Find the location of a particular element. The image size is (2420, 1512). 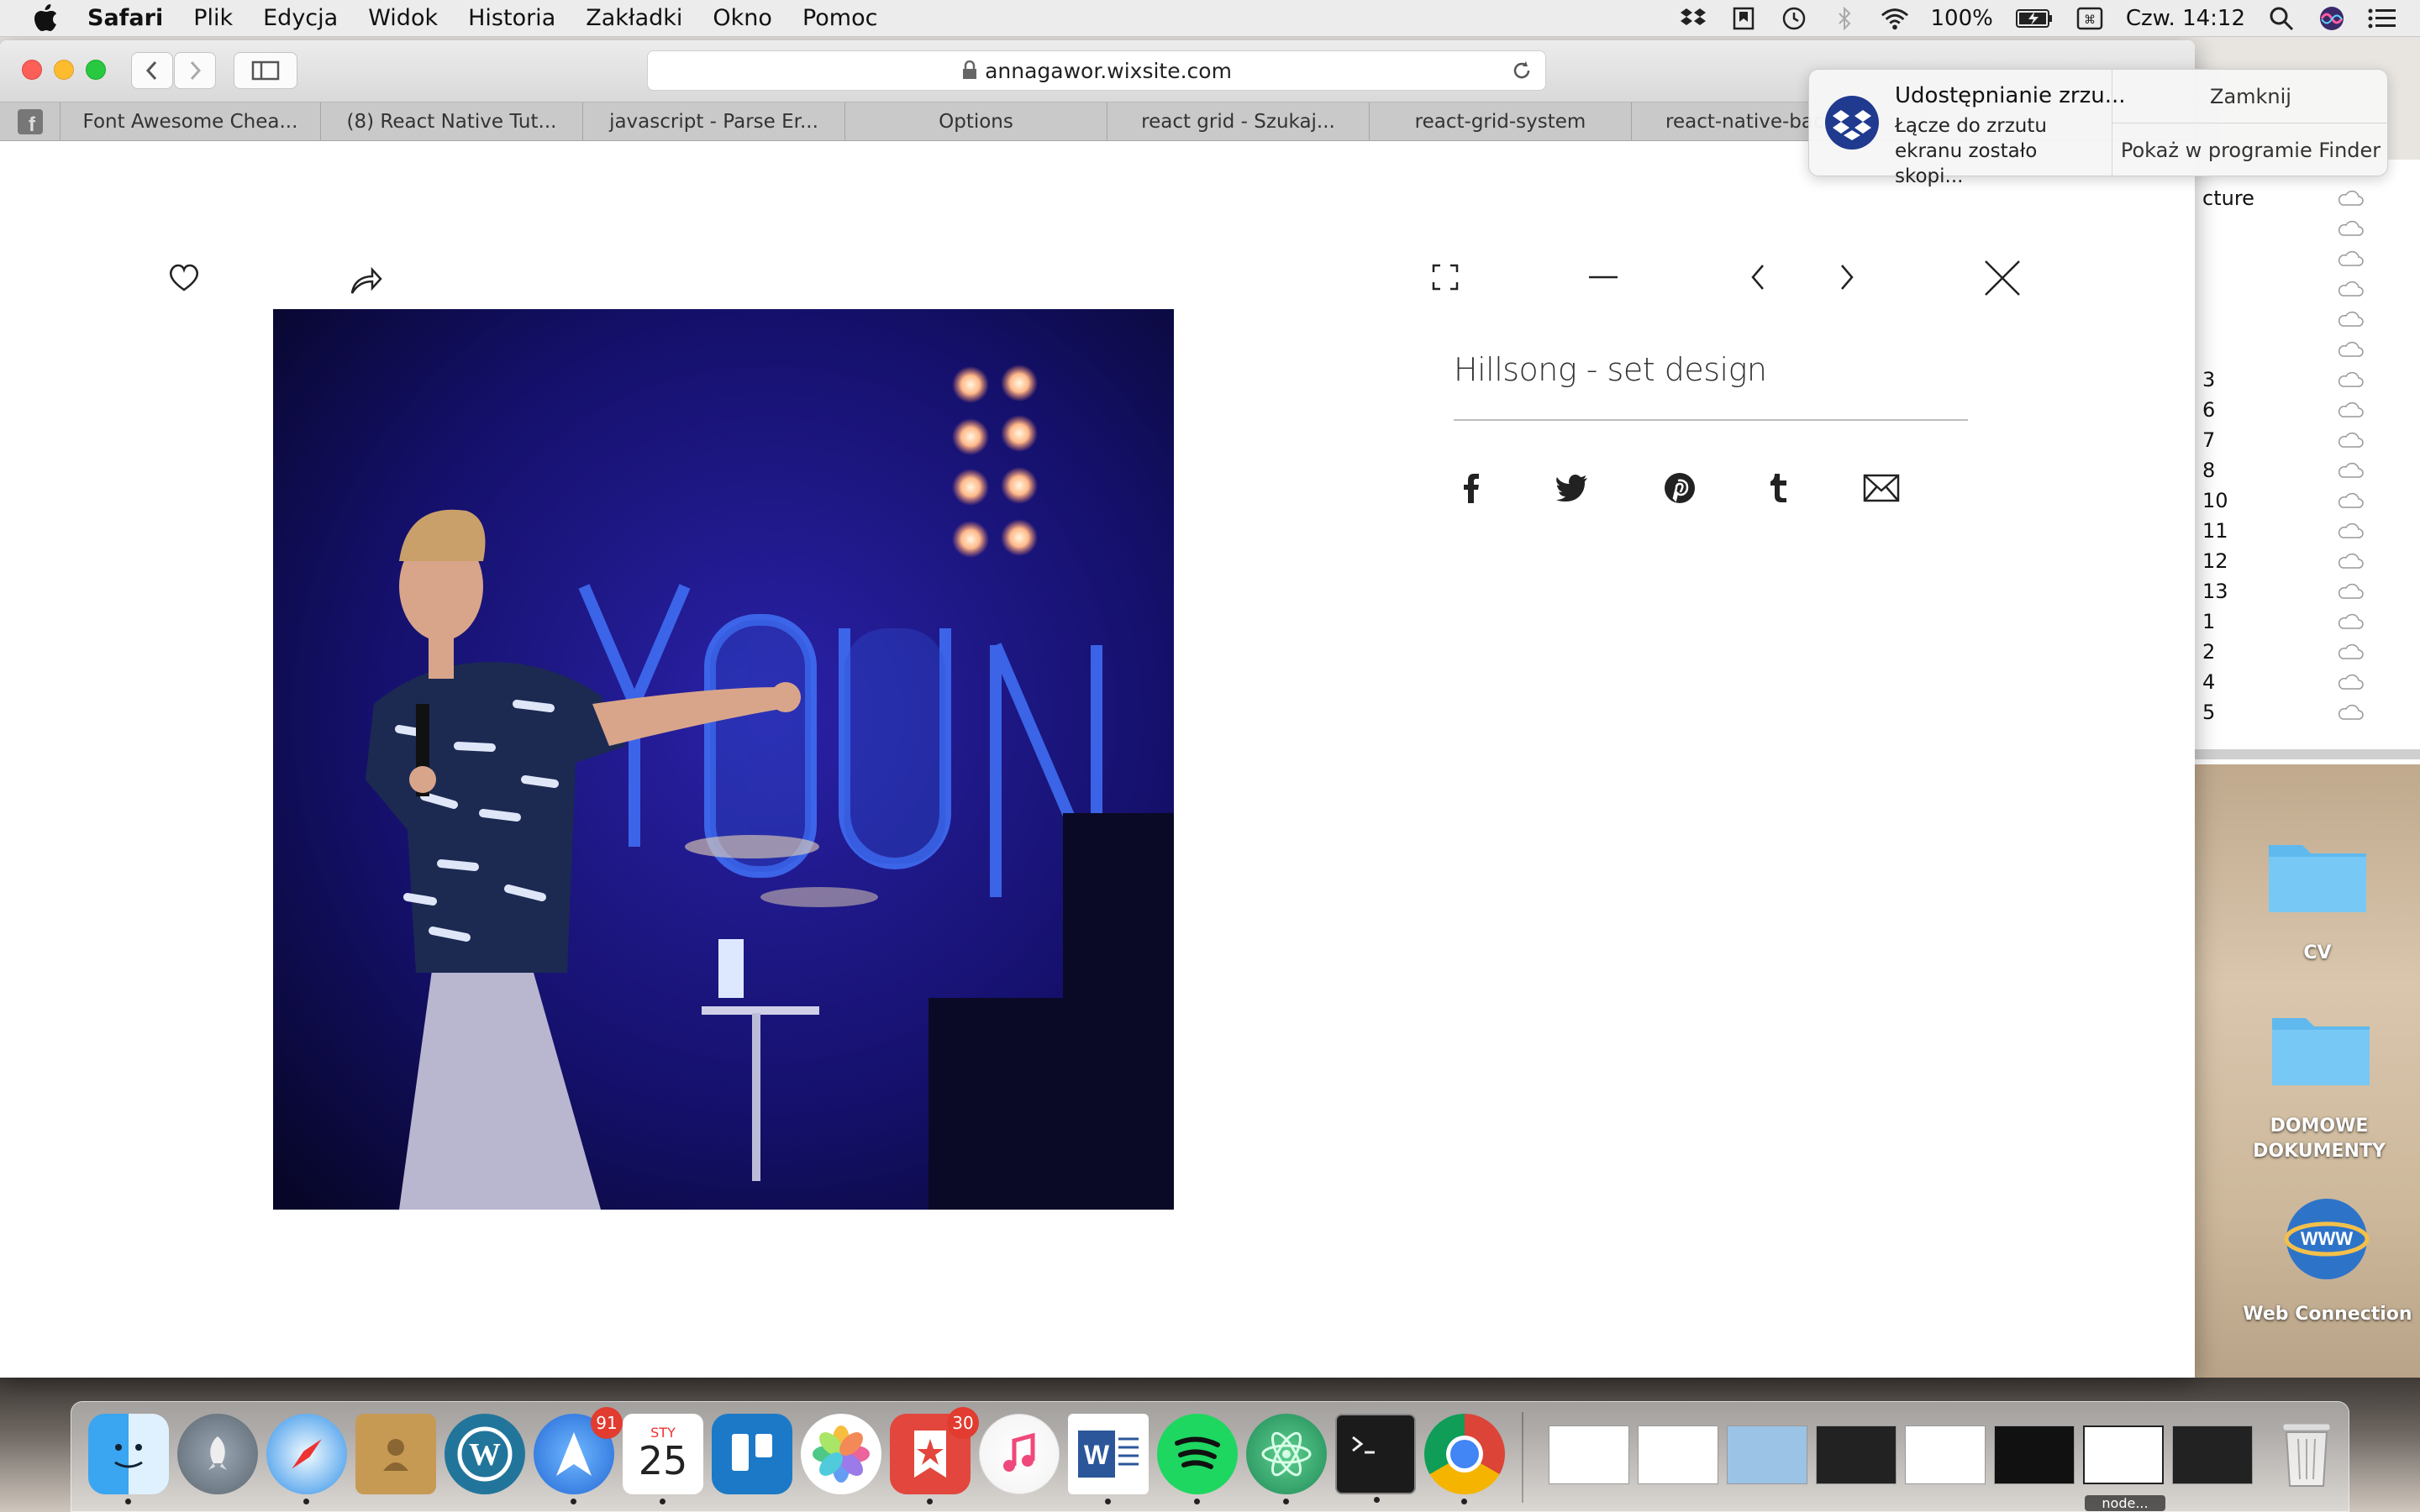

finder-row: 4 is located at coordinates (2208, 682).